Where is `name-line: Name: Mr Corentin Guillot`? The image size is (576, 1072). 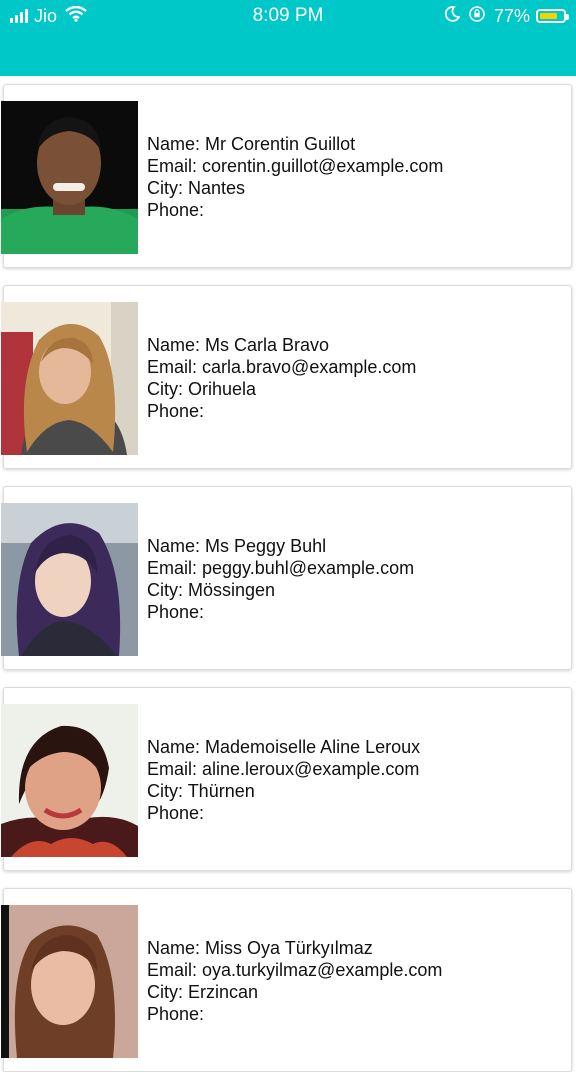
name-line: Name: Mr Corentin Guillot is located at coordinates (295, 144).